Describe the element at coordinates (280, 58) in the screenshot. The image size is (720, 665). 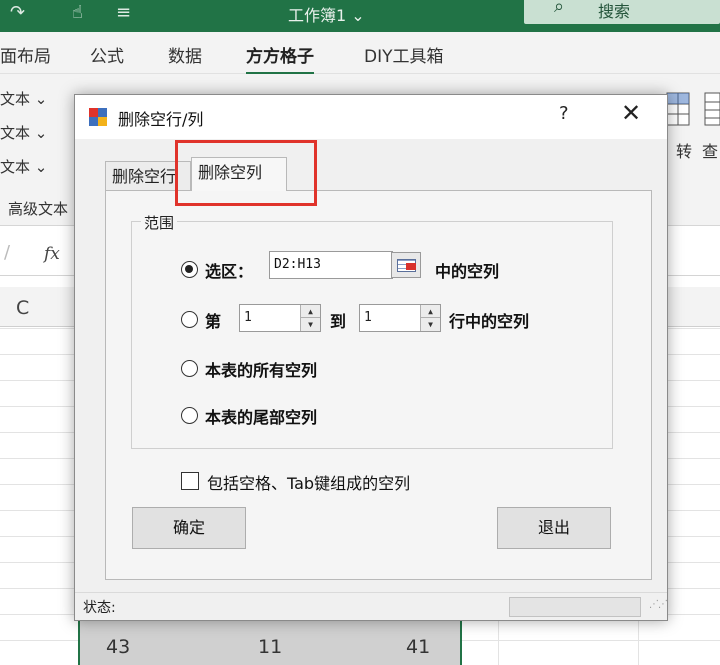
I see `tab-fangfang: 方方格子` at that location.